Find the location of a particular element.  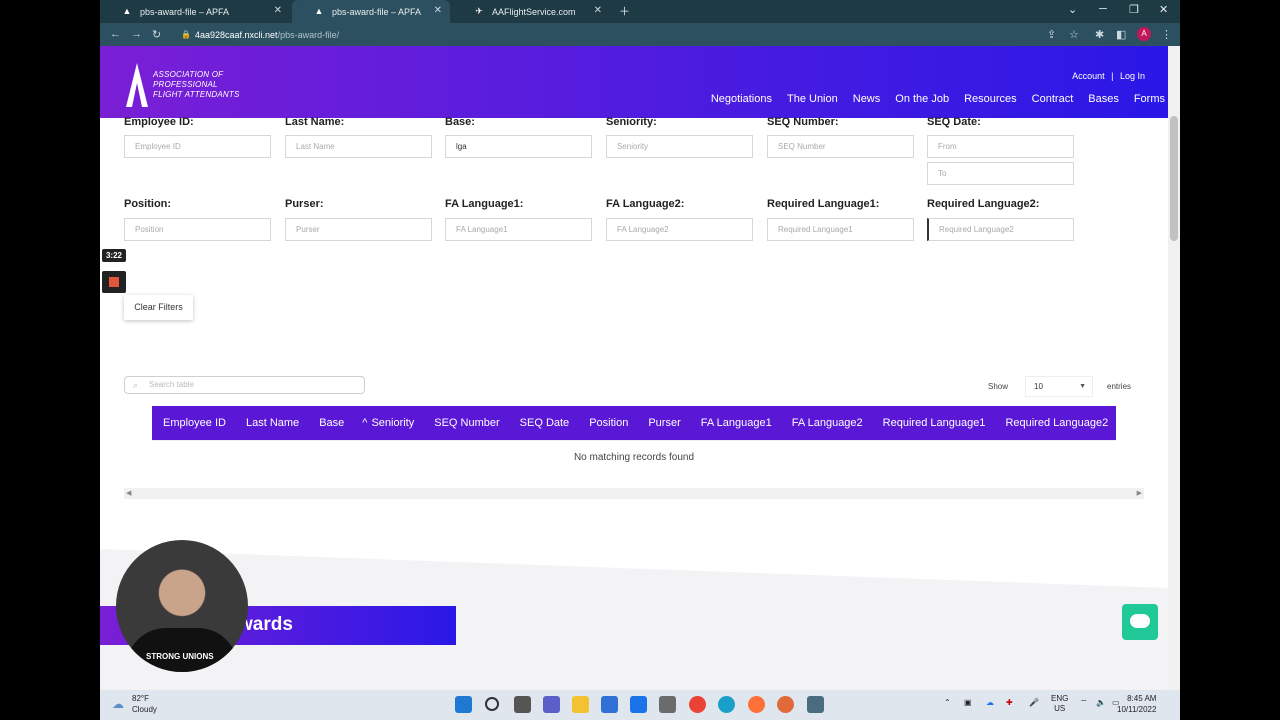

reload-icon: ↻ is located at coordinates (156, 34).